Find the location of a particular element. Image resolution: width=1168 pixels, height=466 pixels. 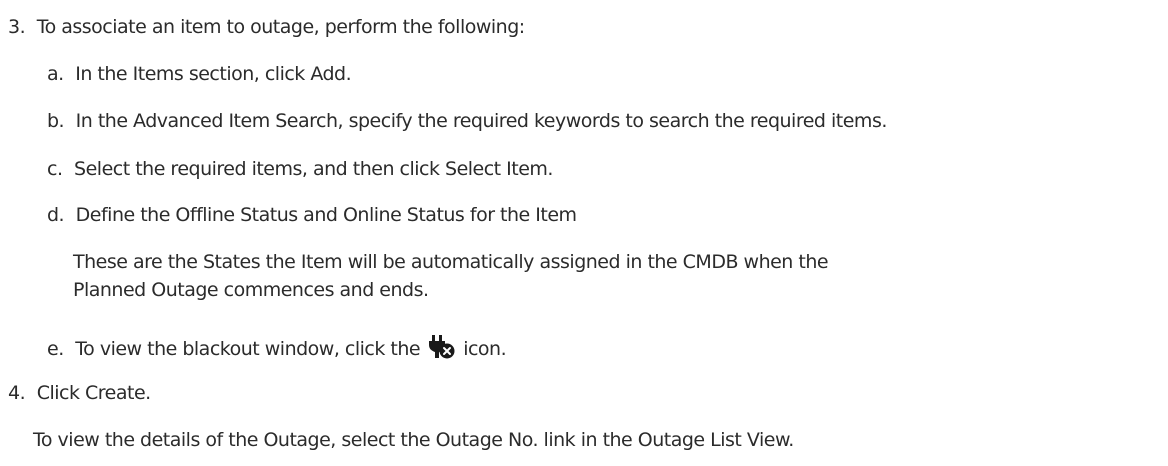

step-3b-letter: b. is located at coordinates (56, 121).